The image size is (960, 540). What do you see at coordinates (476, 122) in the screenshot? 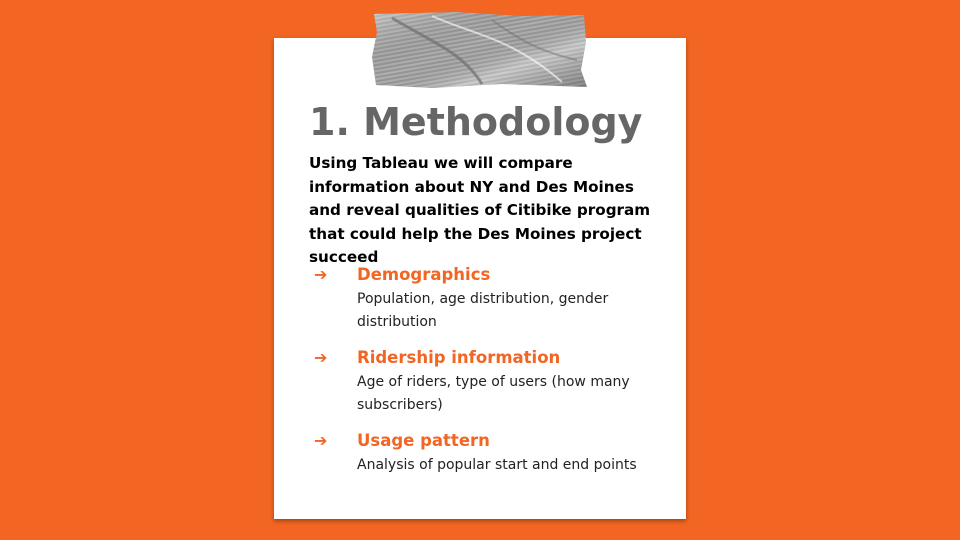
I see `slide-title: 1. Methodology` at bounding box center [476, 122].